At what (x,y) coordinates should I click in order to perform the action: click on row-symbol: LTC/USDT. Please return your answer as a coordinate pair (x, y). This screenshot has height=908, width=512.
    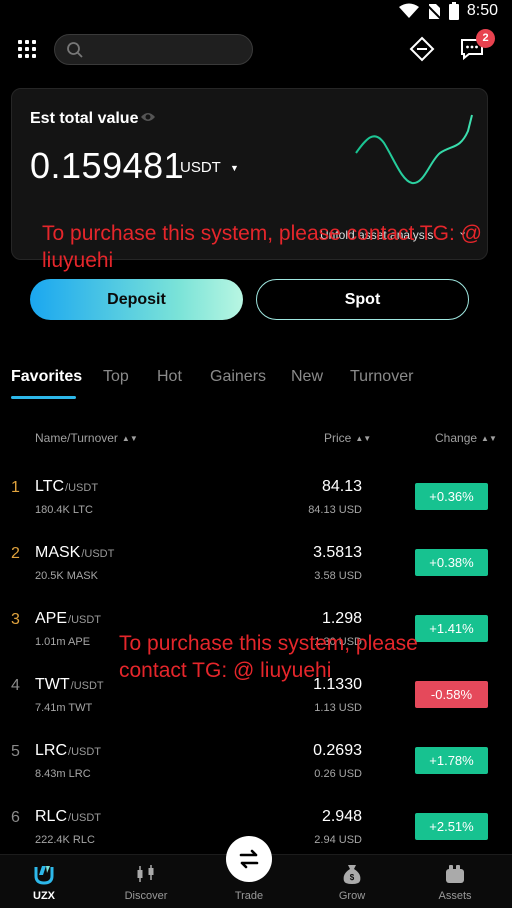
    Looking at the image, I should click on (66, 487).